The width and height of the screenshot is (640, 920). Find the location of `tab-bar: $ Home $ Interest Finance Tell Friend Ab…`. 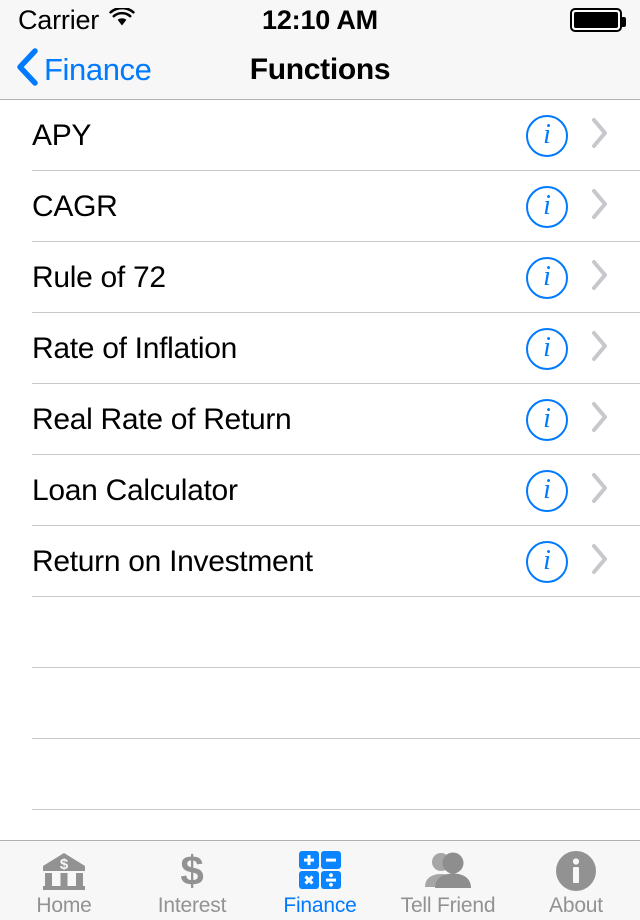

tab-bar: $ Home $ Interest Finance Tell Friend Ab… is located at coordinates (320, 880).